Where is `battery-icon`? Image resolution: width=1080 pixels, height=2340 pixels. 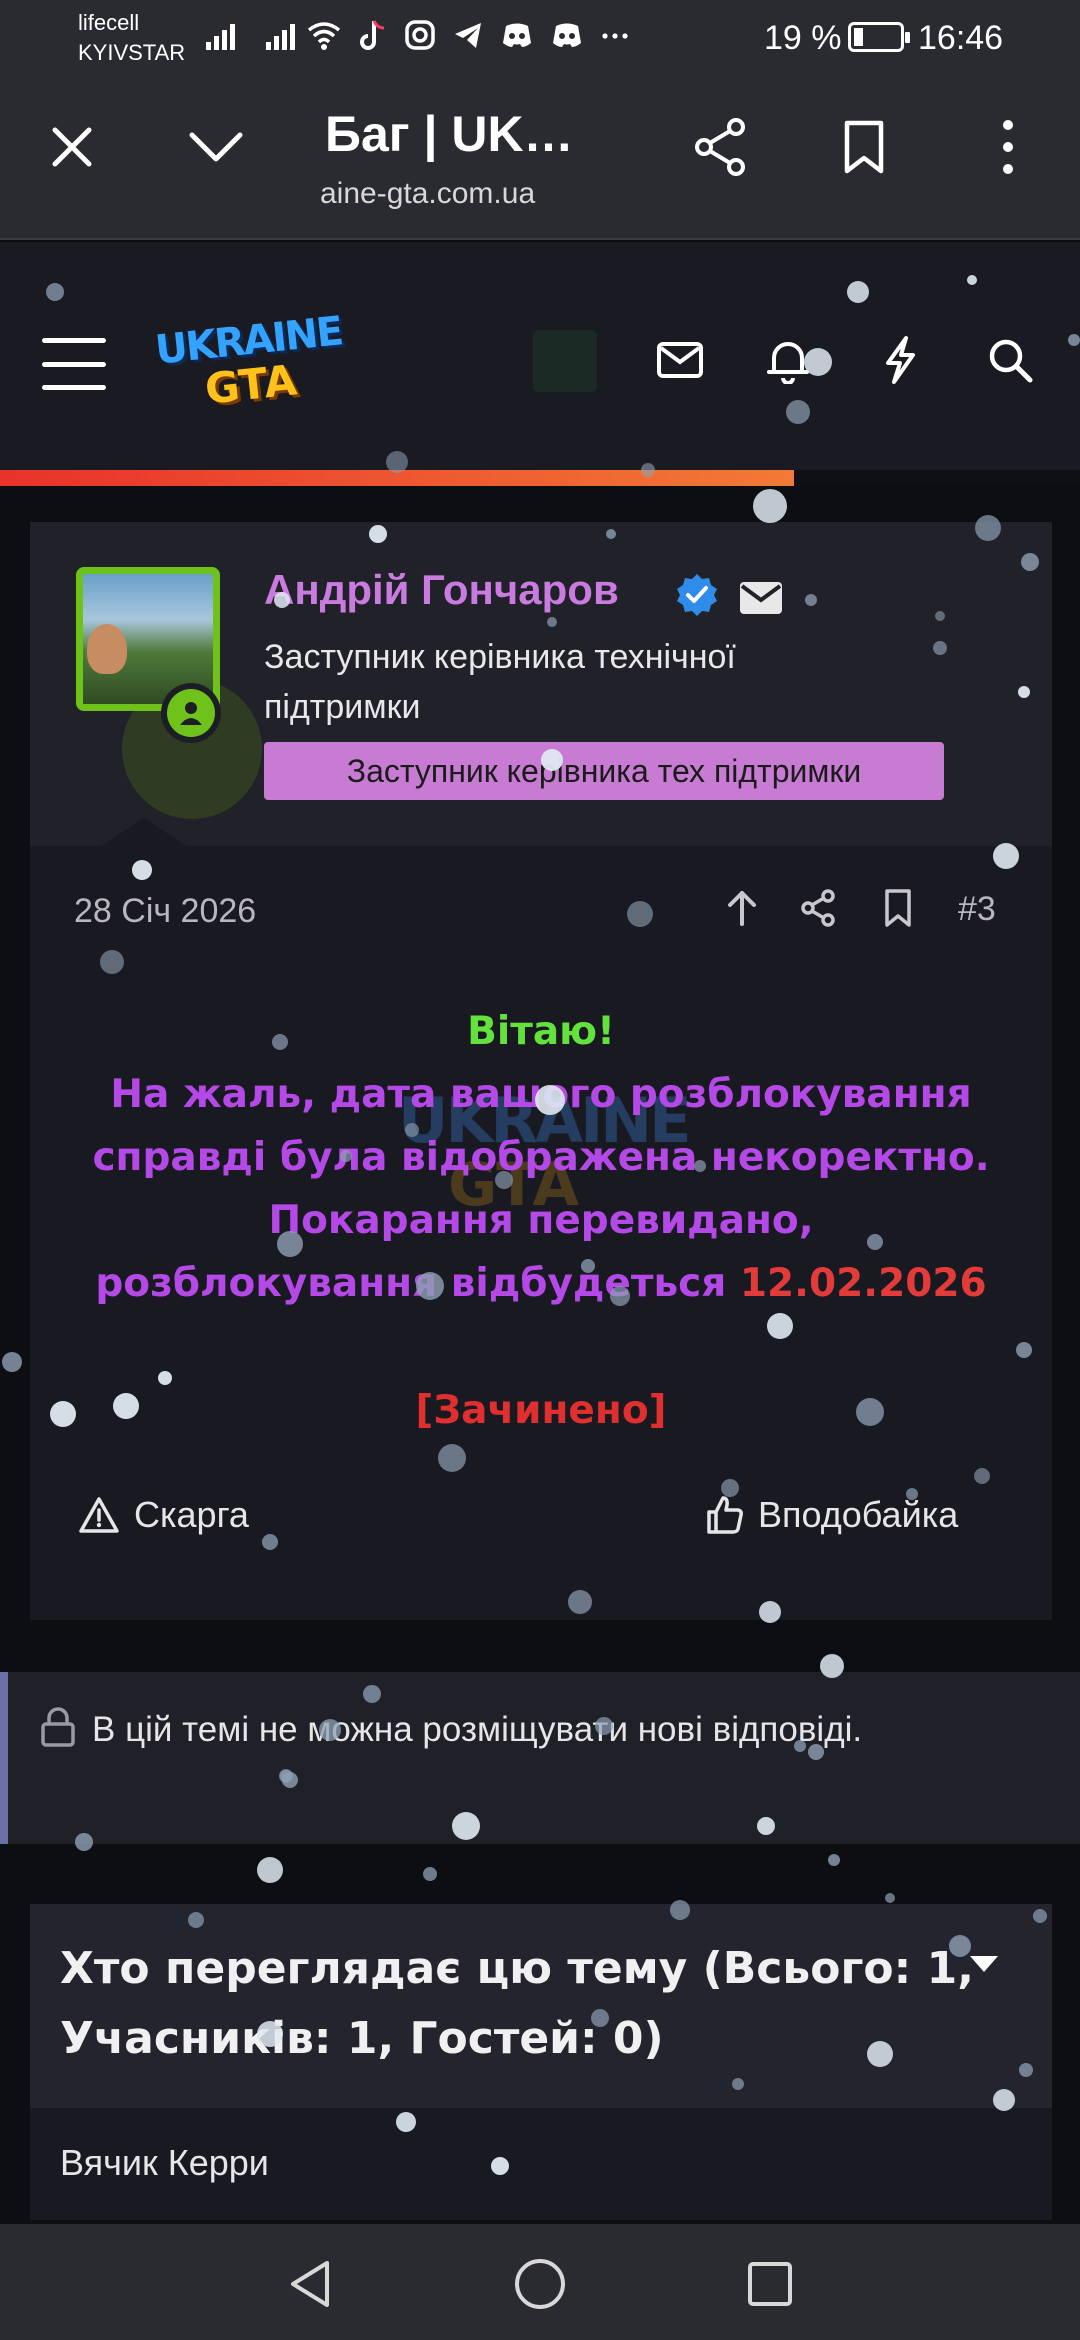
battery-icon is located at coordinates (879, 37).